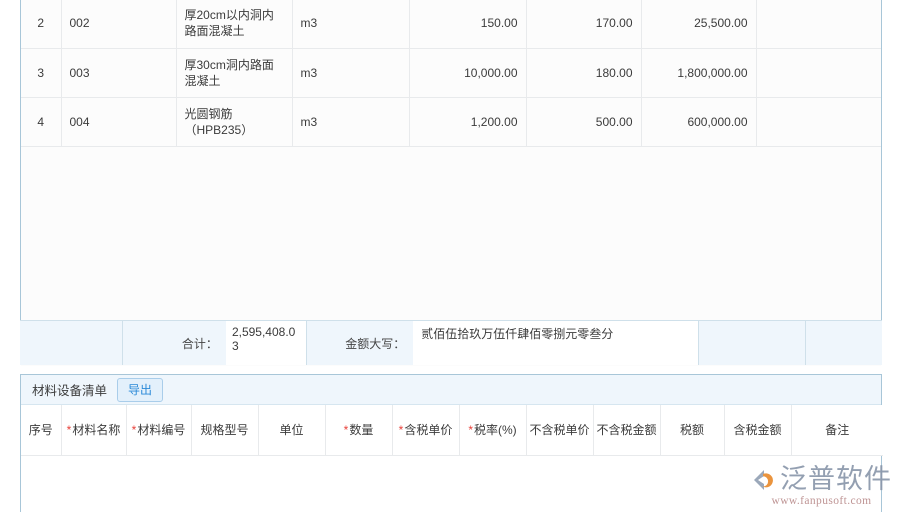 This screenshot has height=512, width=900. I want to click on row-price: 170.00, so click(584, 24).